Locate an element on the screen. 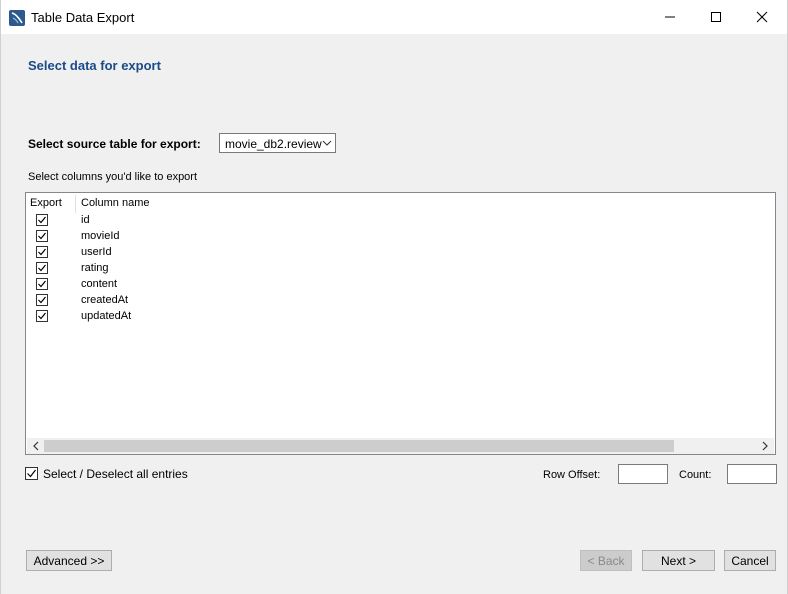 The width and height of the screenshot is (788, 594). table-row: userId is located at coordinates (400, 253).